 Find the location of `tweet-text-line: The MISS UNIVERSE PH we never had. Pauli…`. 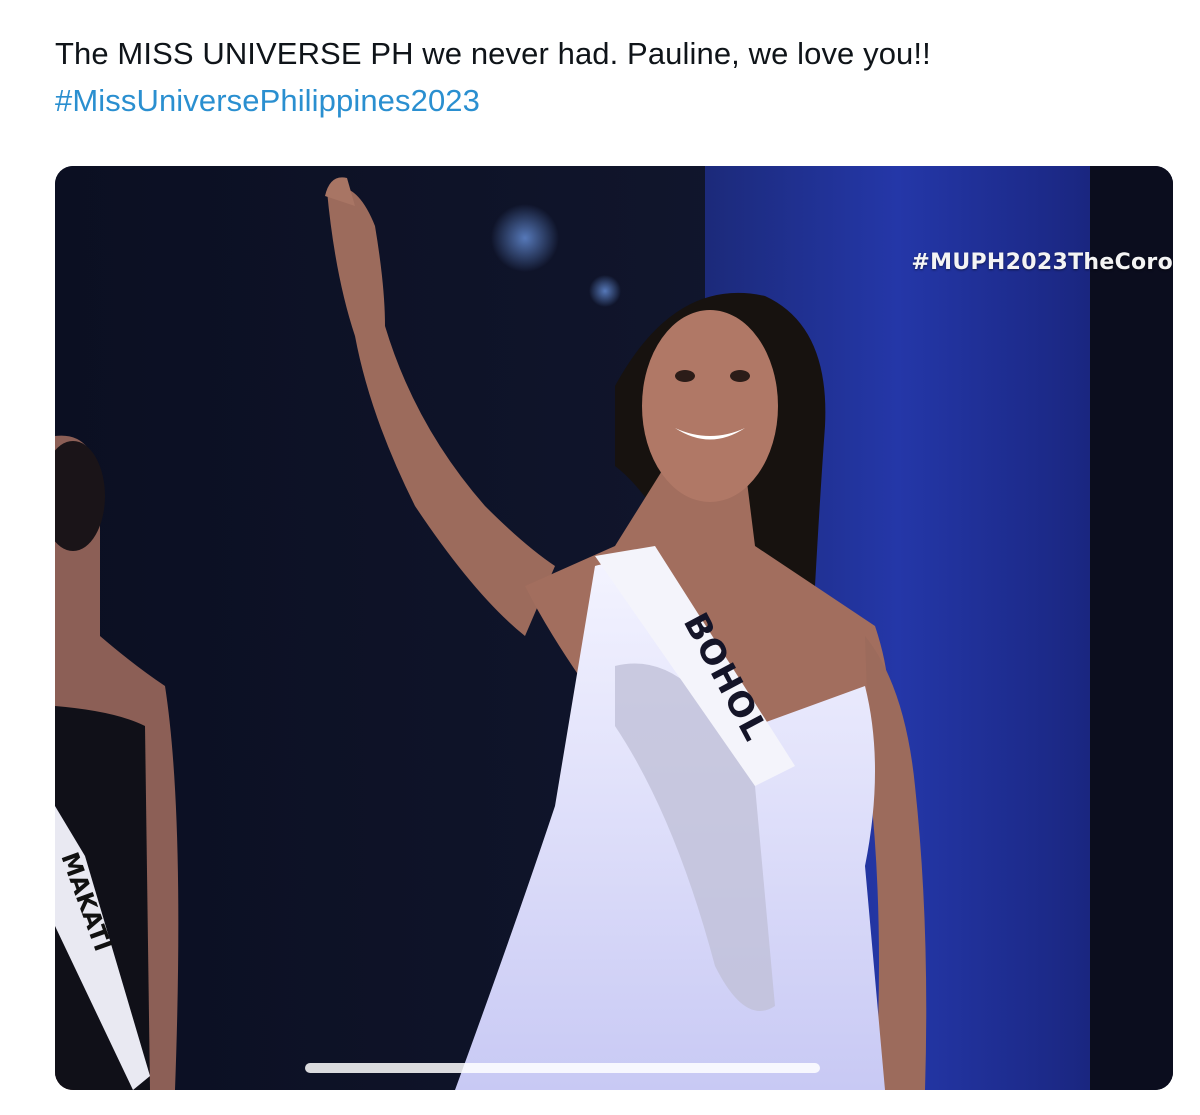

tweet-text-line: The MISS UNIVERSE PH we never had. Pauli… is located at coordinates (493, 53).